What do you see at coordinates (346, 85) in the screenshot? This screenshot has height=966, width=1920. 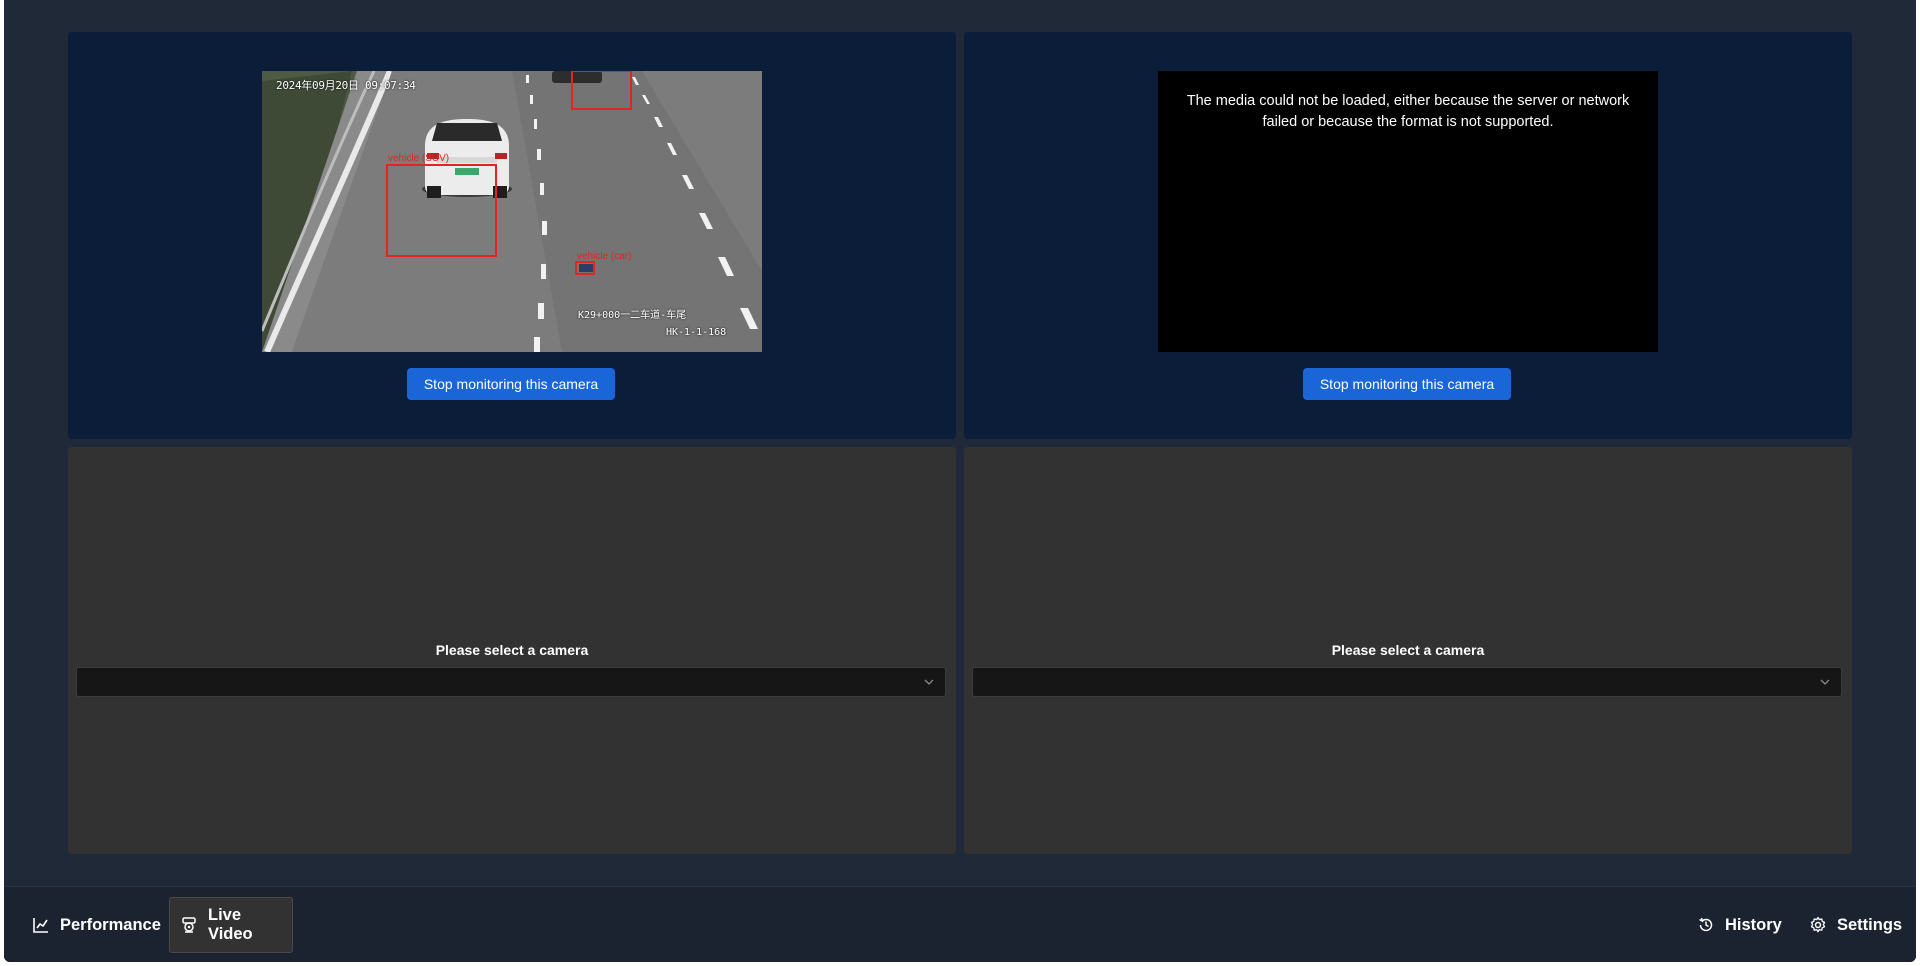 I see `video-timestamp: 2024年09月20日 09:07:34` at bounding box center [346, 85].